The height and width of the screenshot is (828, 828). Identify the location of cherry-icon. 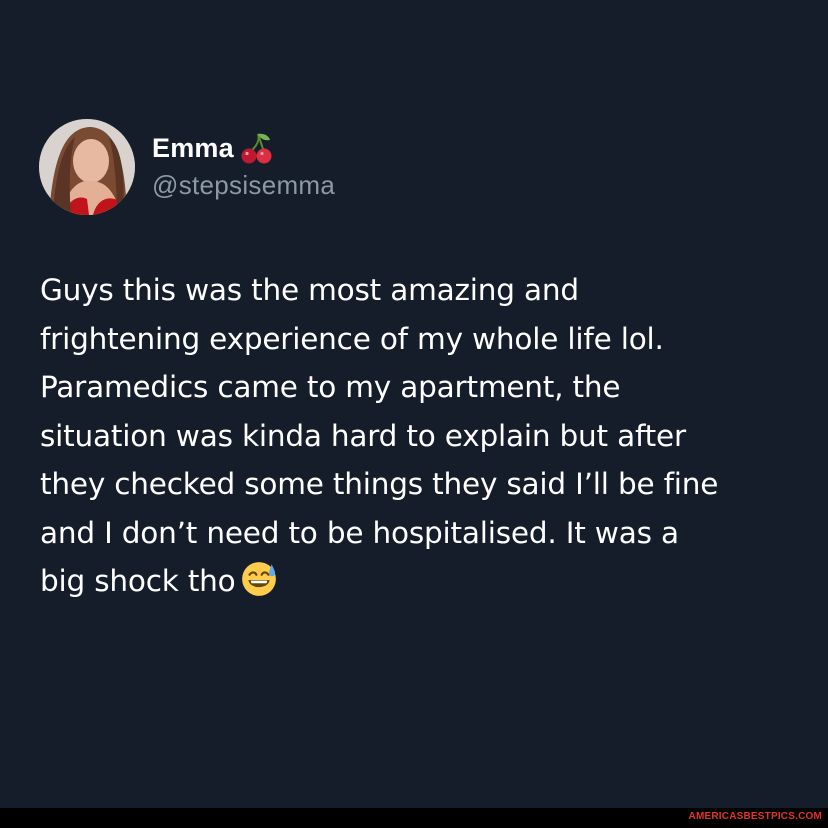
(256, 148).